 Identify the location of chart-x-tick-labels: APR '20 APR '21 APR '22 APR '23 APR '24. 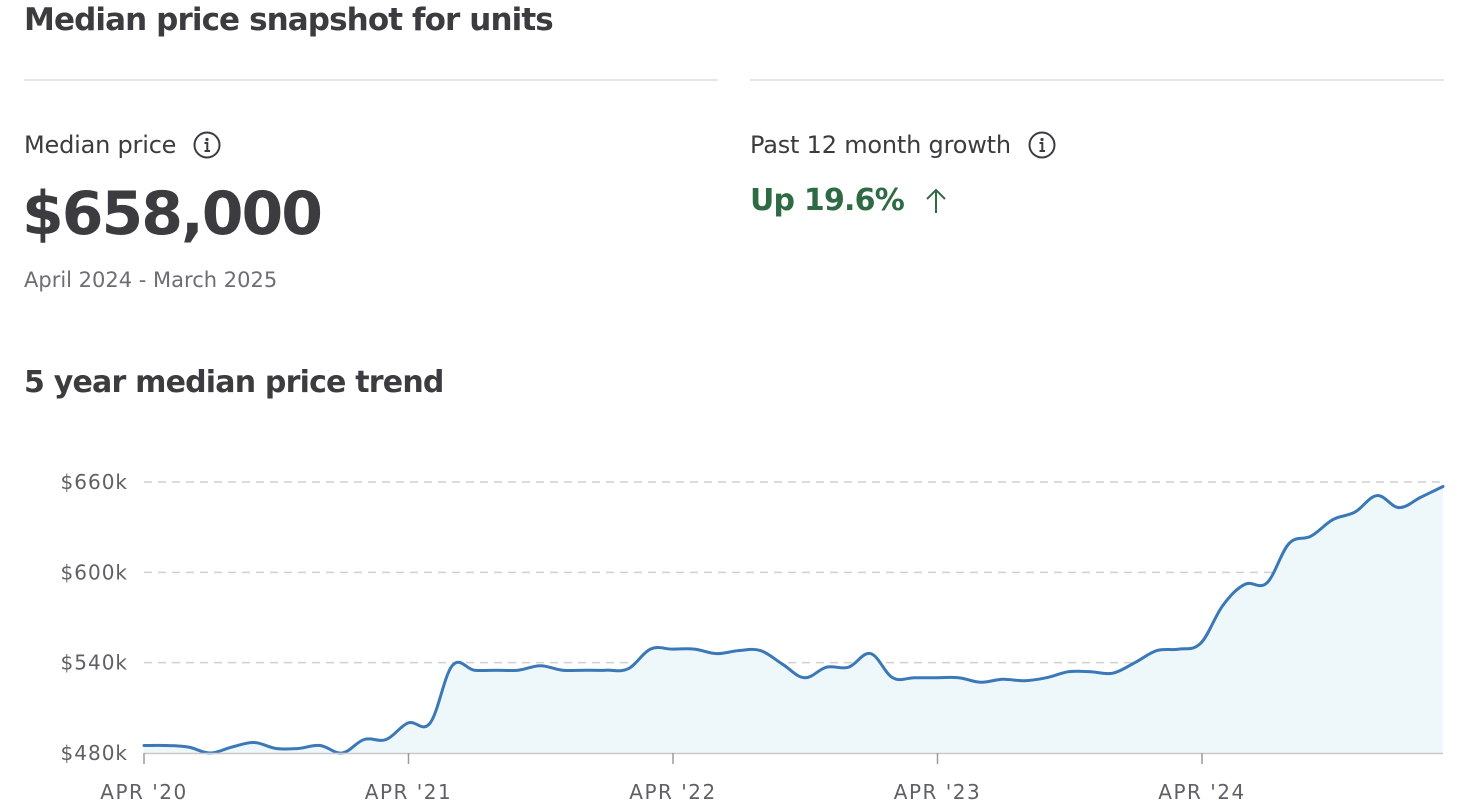
(672, 792).